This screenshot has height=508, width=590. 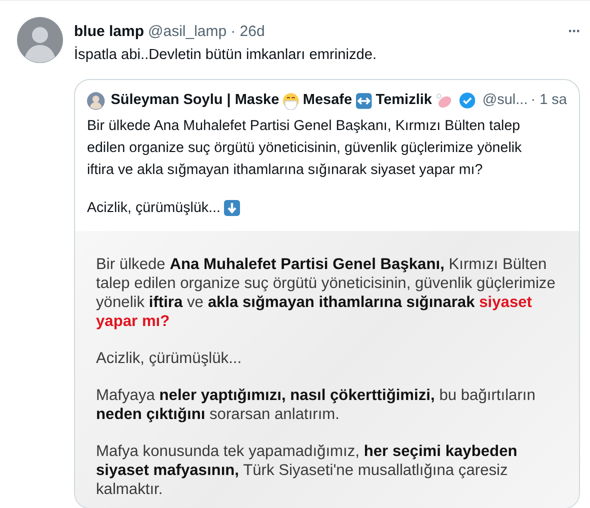 I want to click on mask-face-icon, so click(x=291, y=101).